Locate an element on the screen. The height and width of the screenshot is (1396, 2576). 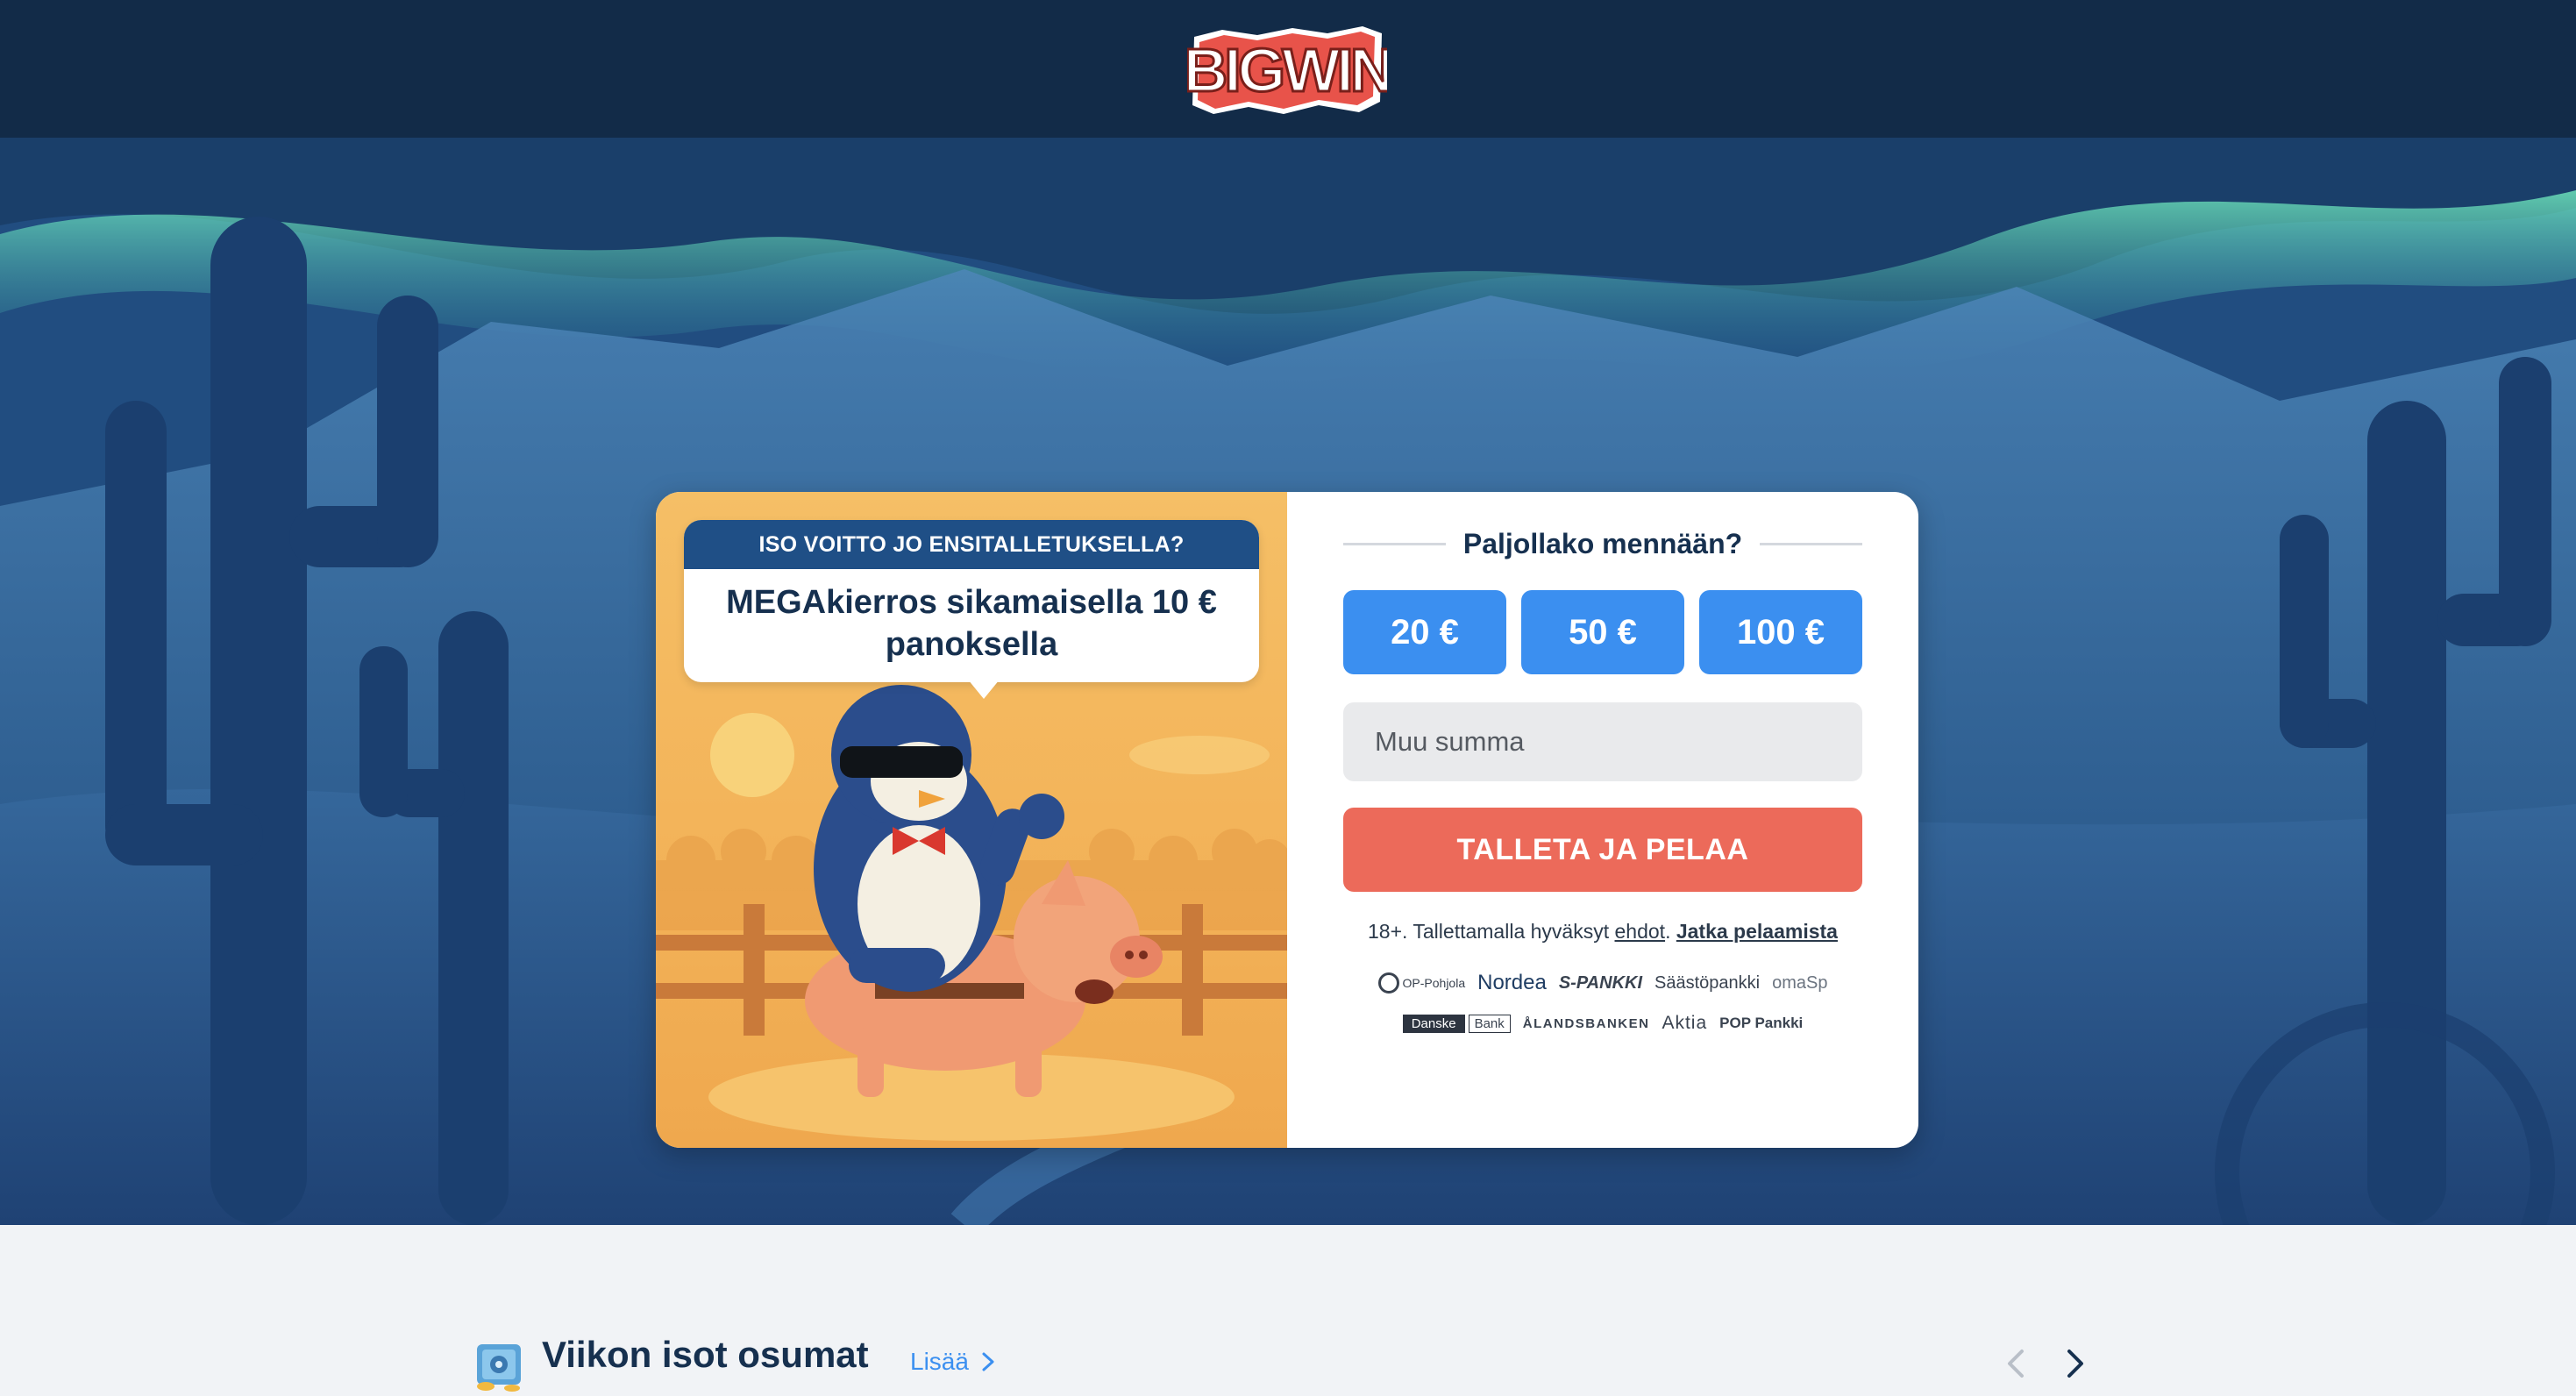
danske-bank-label: Bank is located at coordinates (1489, 1023).